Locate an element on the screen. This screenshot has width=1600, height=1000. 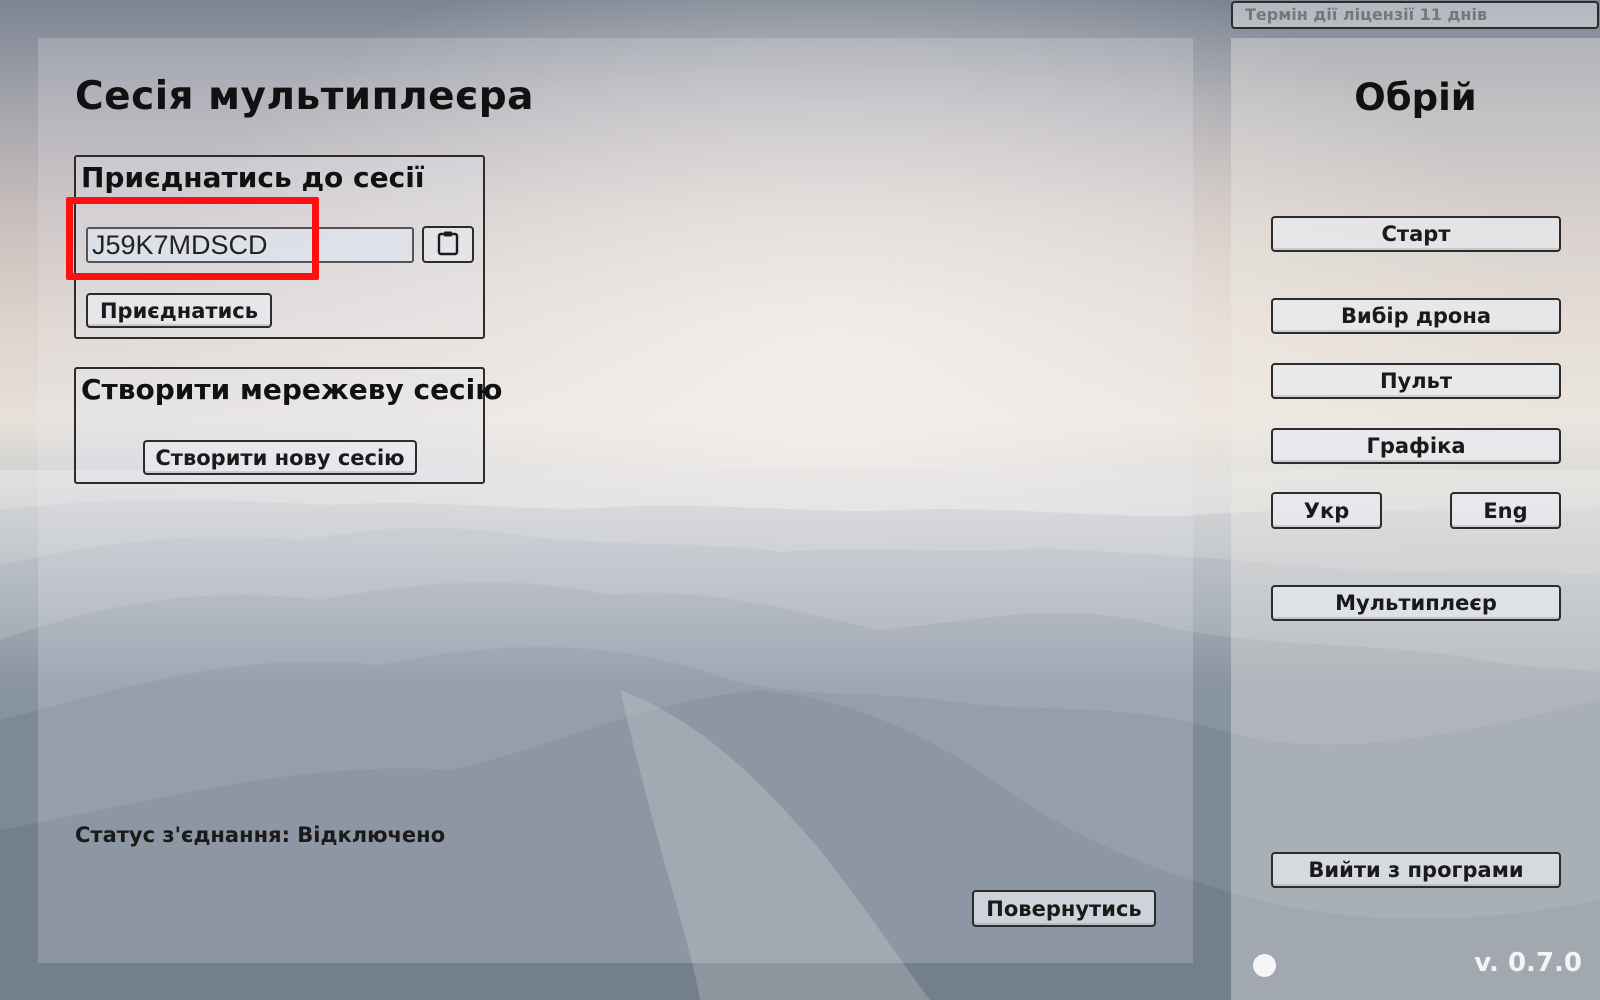
clipboard-icon is located at coordinates (448, 245).